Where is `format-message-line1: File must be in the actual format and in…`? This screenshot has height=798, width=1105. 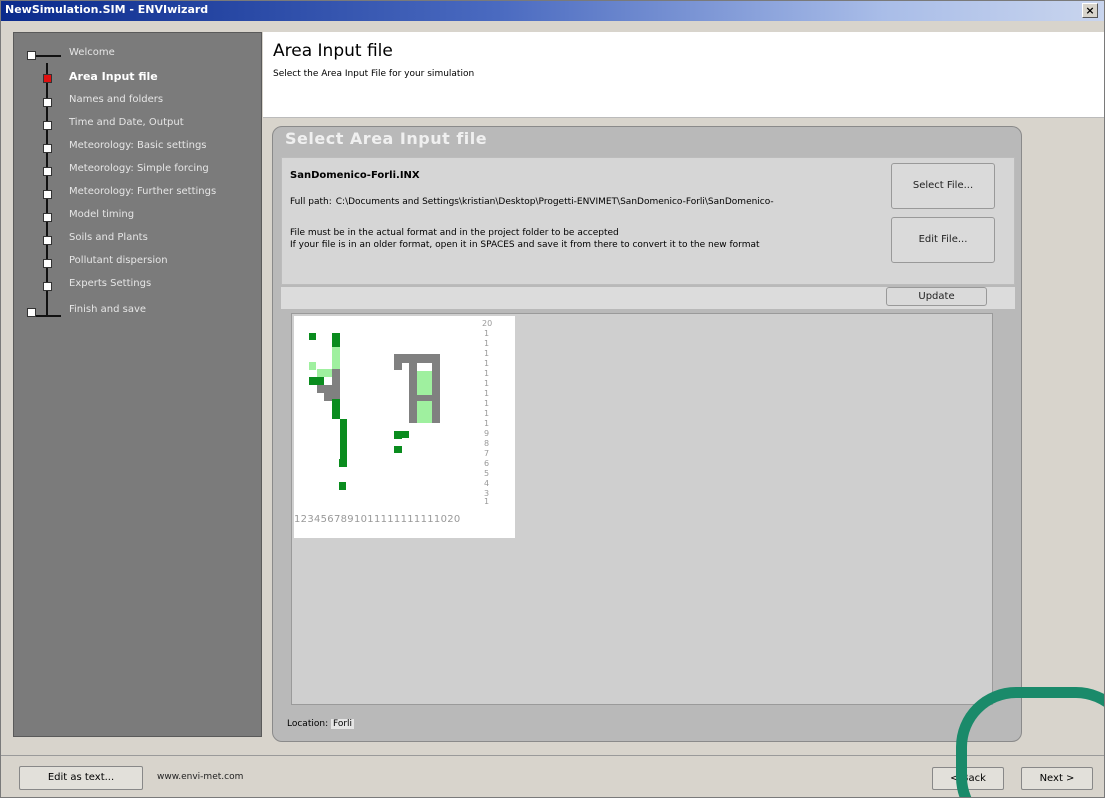
format-message-line1: File must be in the actual format and in… is located at coordinates (454, 233).